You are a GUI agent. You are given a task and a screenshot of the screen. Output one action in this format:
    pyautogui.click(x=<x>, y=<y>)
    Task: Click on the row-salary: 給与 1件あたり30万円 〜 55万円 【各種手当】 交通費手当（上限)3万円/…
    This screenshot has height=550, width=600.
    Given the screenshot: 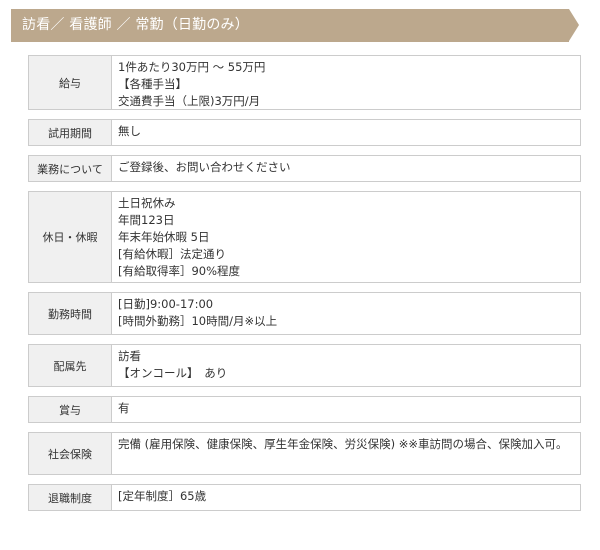 What is the action you would take?
    pyautogui.click(x=304, y=82)
    